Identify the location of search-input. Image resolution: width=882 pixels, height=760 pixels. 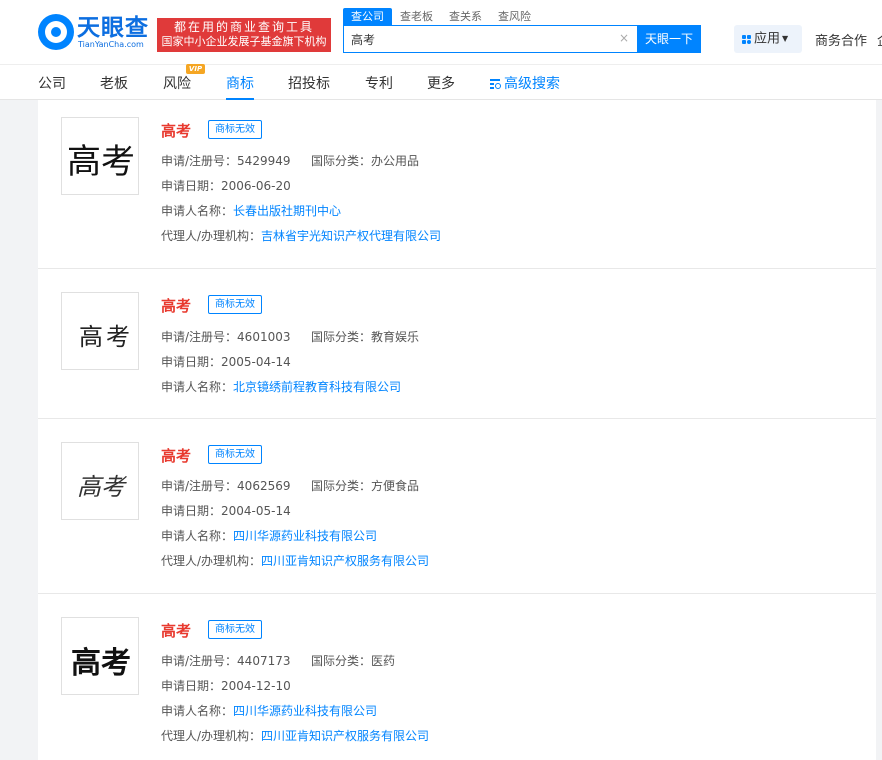
(474, 39).